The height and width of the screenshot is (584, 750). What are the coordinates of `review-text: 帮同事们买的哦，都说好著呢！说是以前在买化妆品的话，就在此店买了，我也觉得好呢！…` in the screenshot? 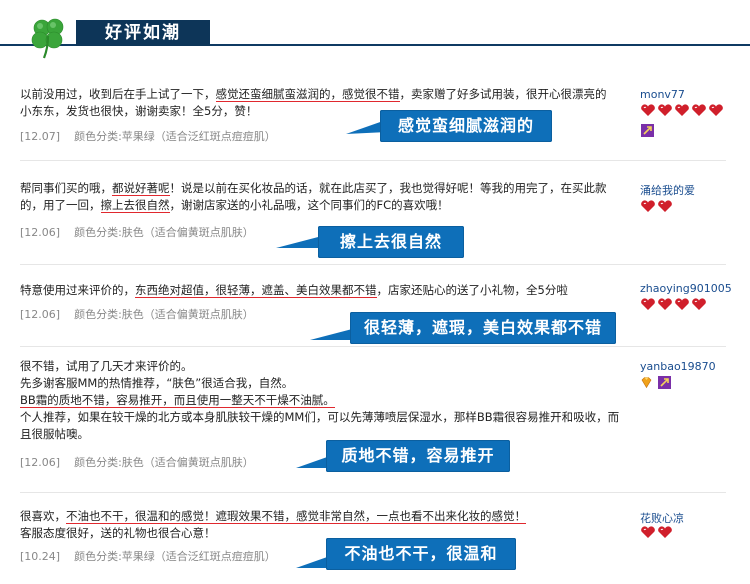 It's located at (324, 197).